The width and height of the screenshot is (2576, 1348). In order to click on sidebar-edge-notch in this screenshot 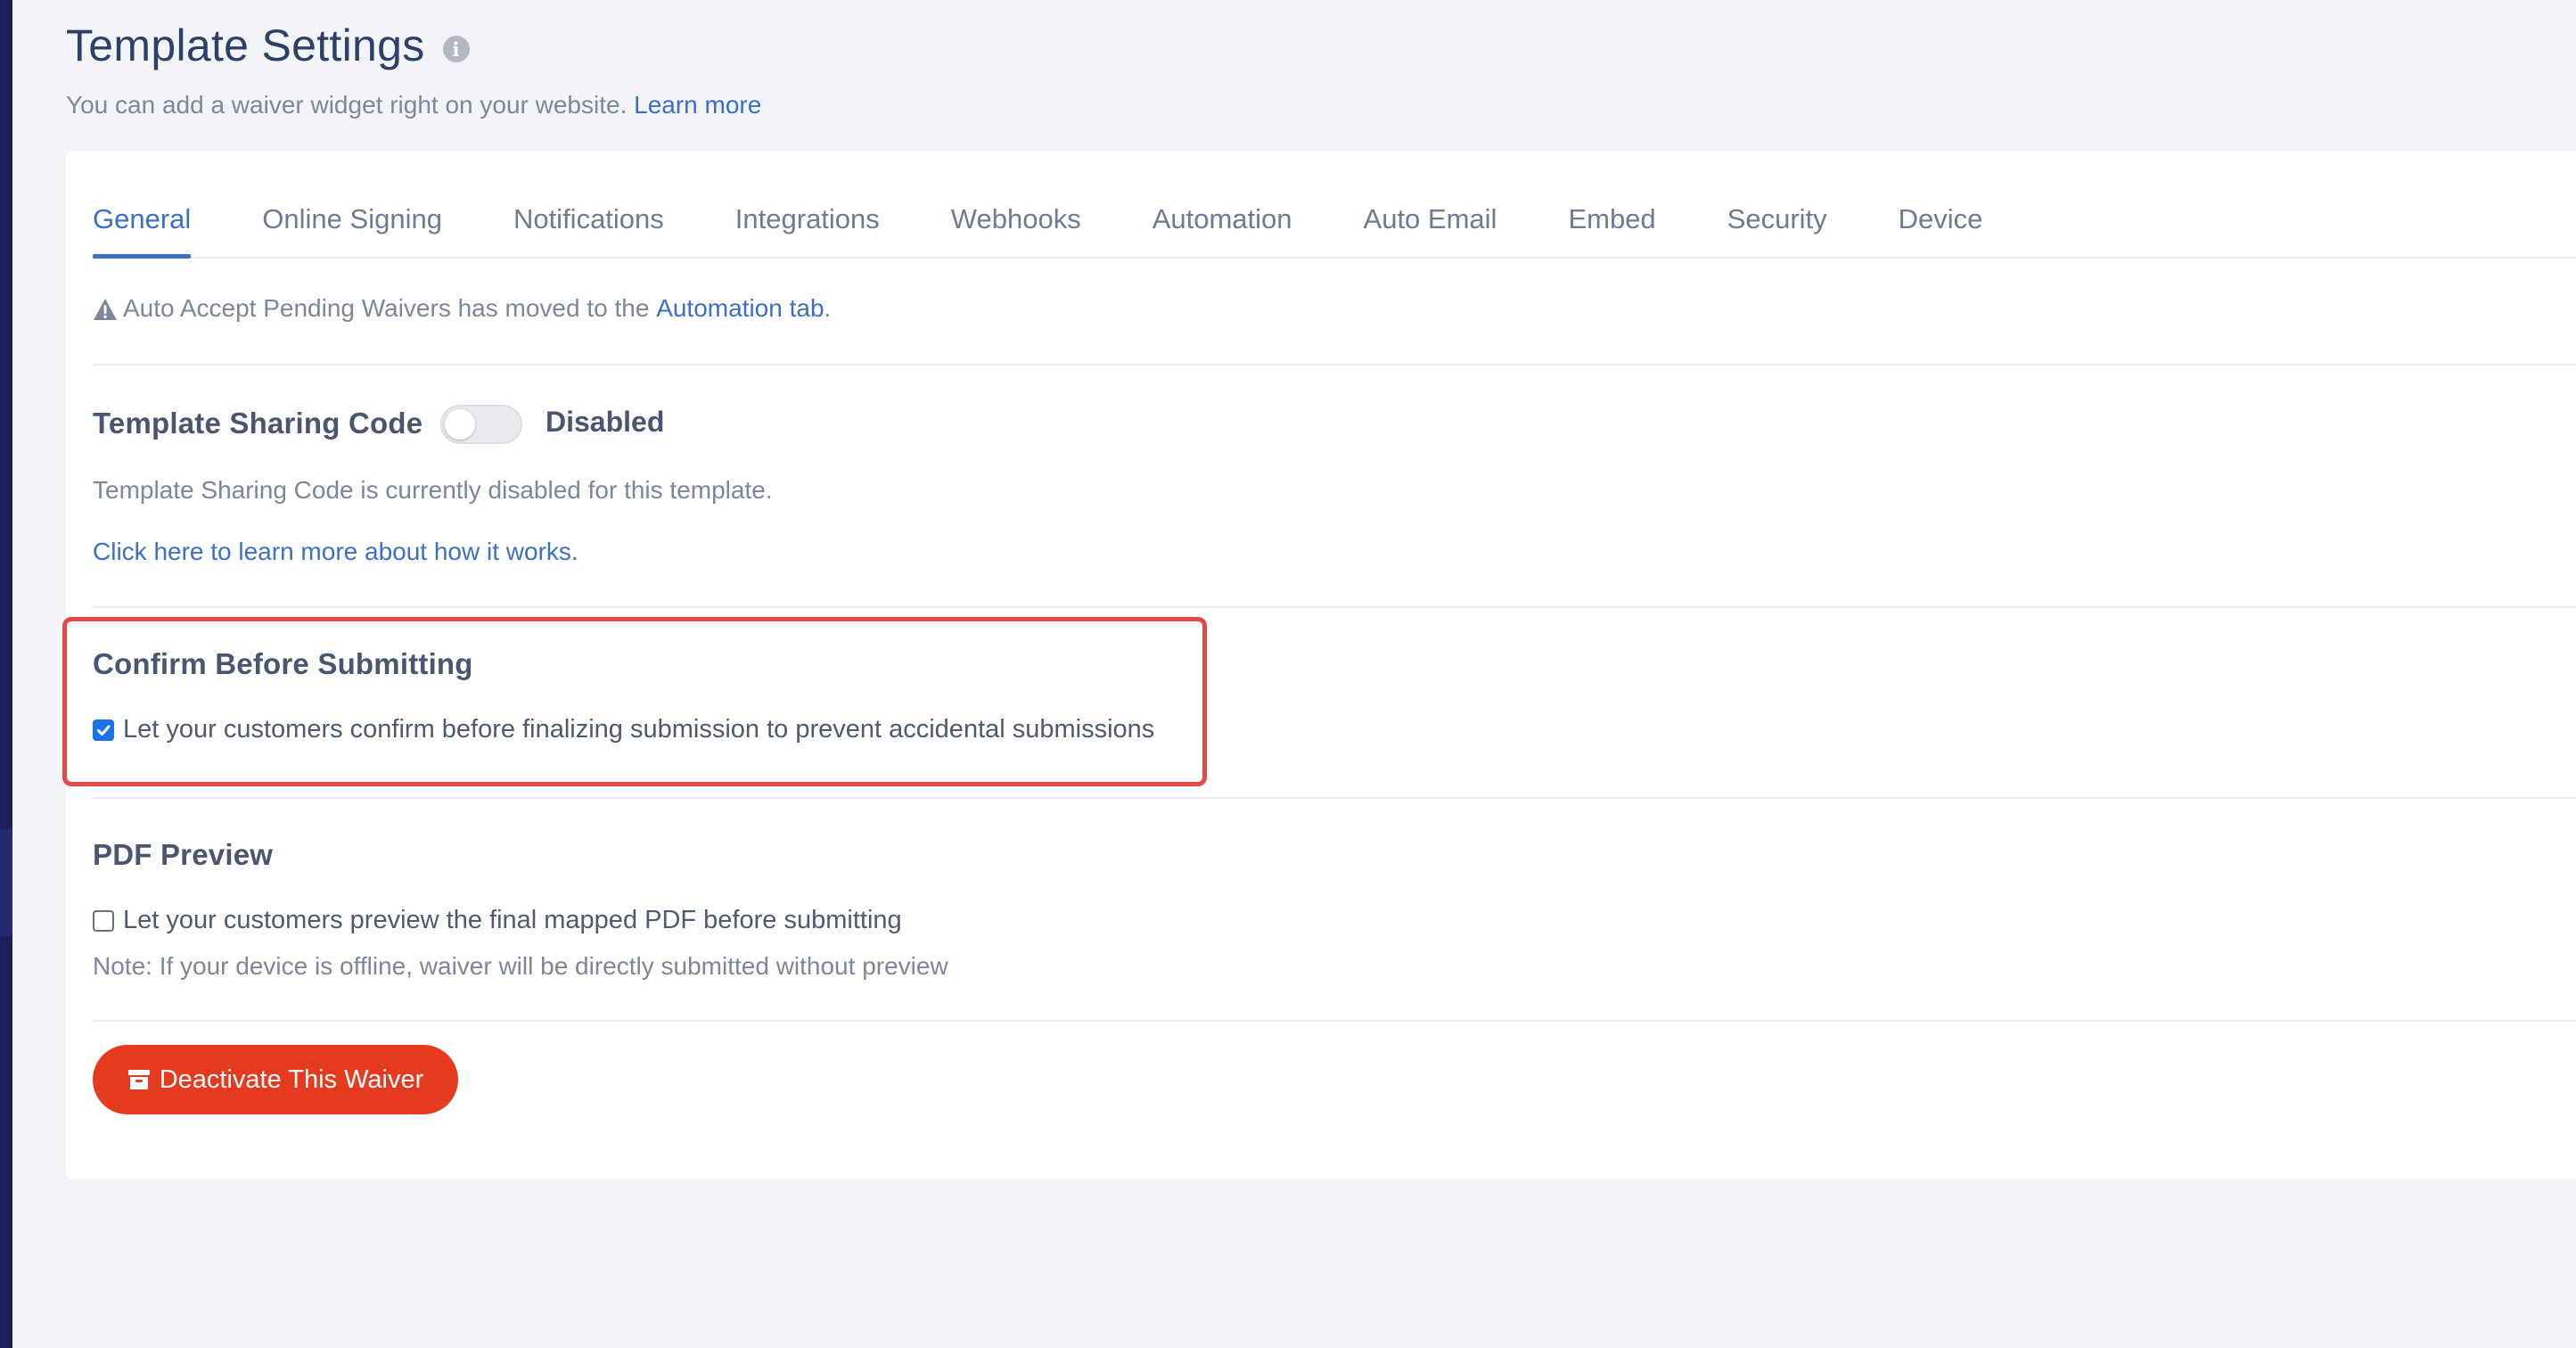, I will do `click(6, 882)`.